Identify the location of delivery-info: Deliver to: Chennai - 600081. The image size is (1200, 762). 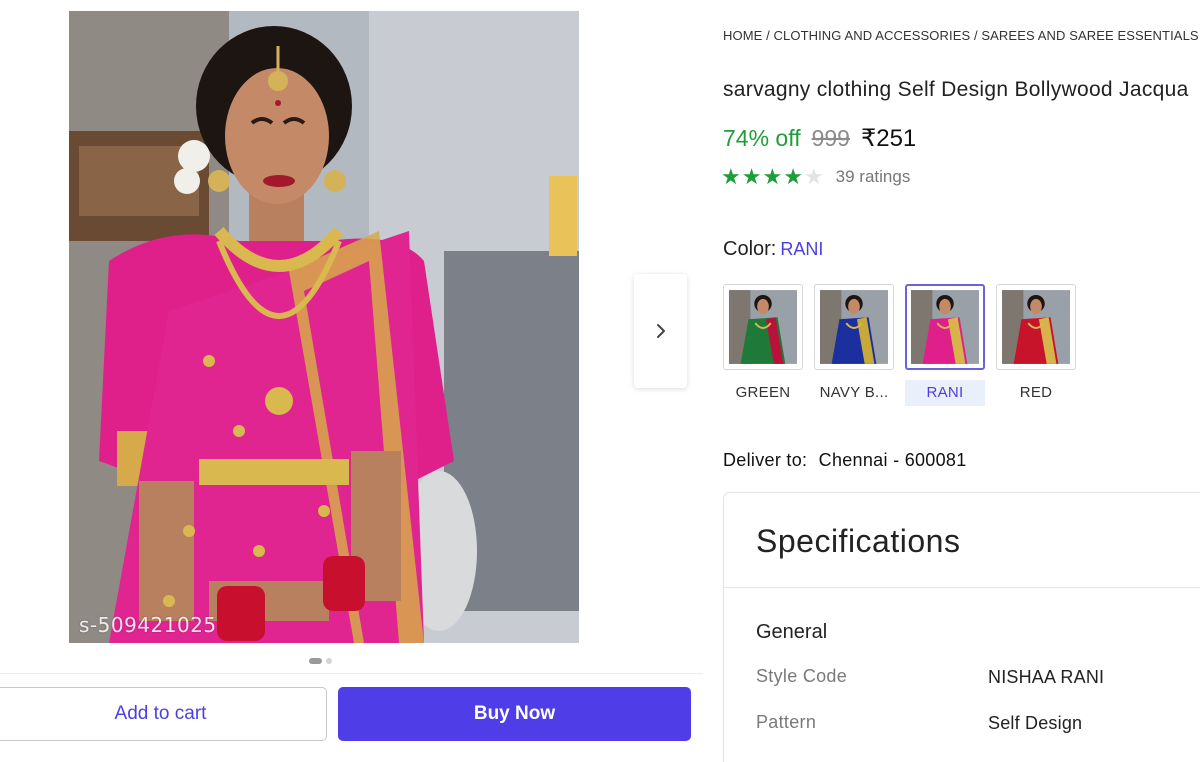
(845, 460).